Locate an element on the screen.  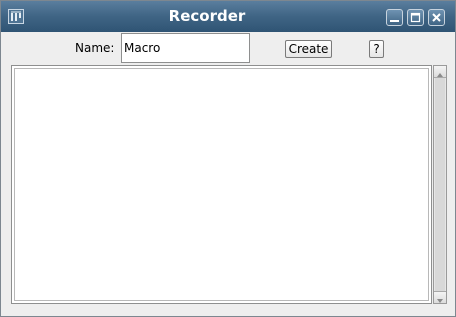
close-icon is located at coordinates (436, 17).